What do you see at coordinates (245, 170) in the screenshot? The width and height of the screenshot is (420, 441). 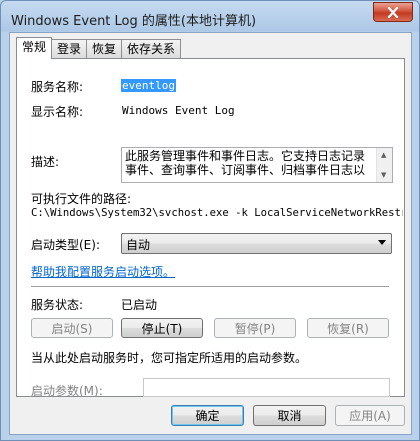 I see `description-line-2: 事件、查询事件、订阅事件、归档事件日志以` at bounding box center [245, 170].